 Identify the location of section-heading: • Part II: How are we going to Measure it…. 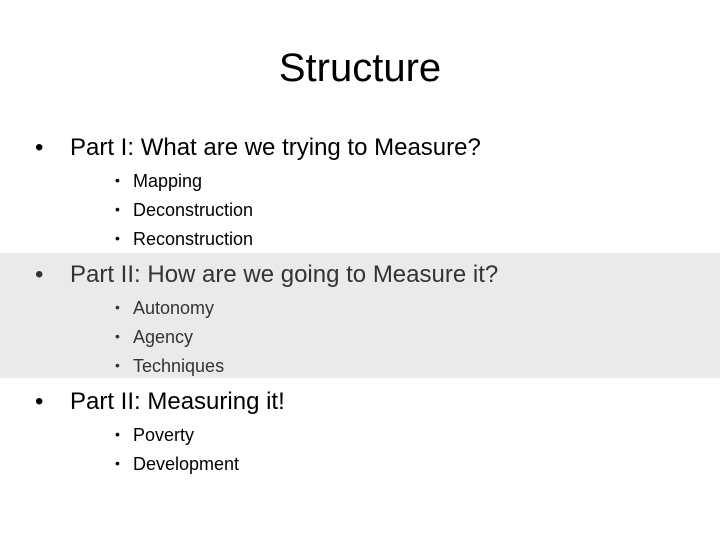
(264, 275).